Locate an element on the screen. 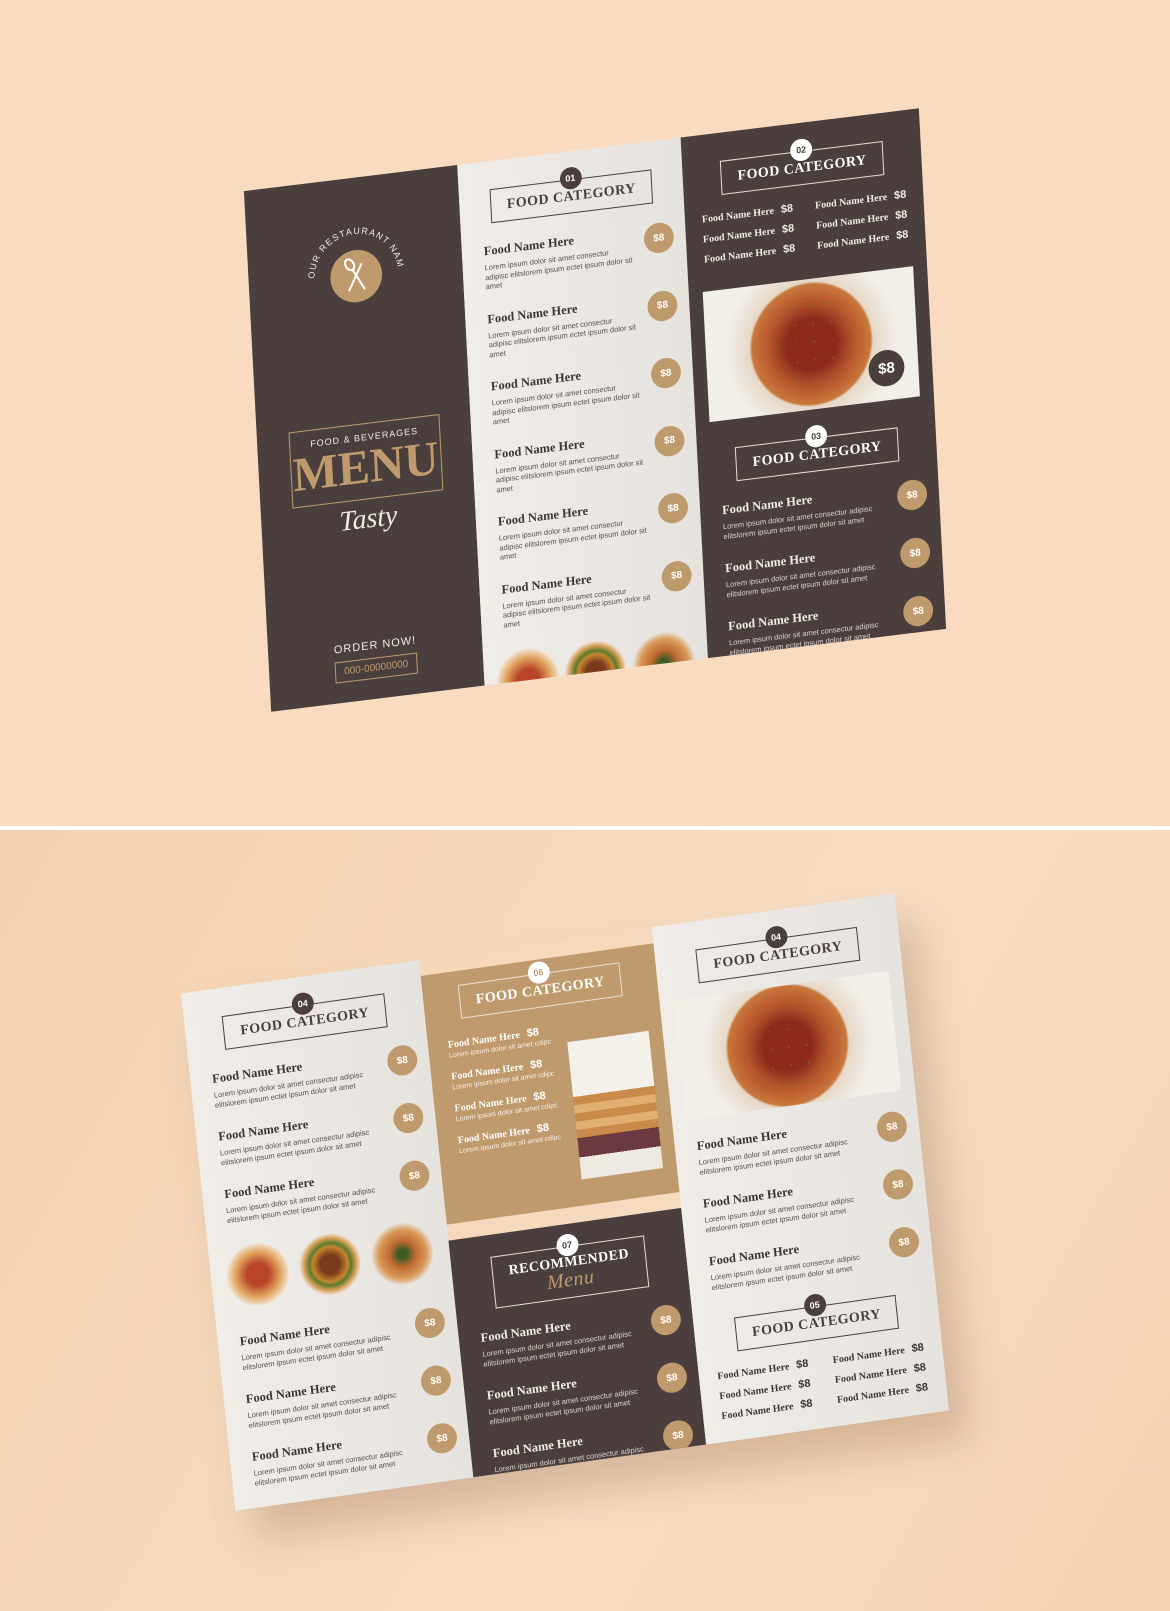  menu-title-box: FOOD & BEVERAGES MENU is located at coordinates (365, 461).